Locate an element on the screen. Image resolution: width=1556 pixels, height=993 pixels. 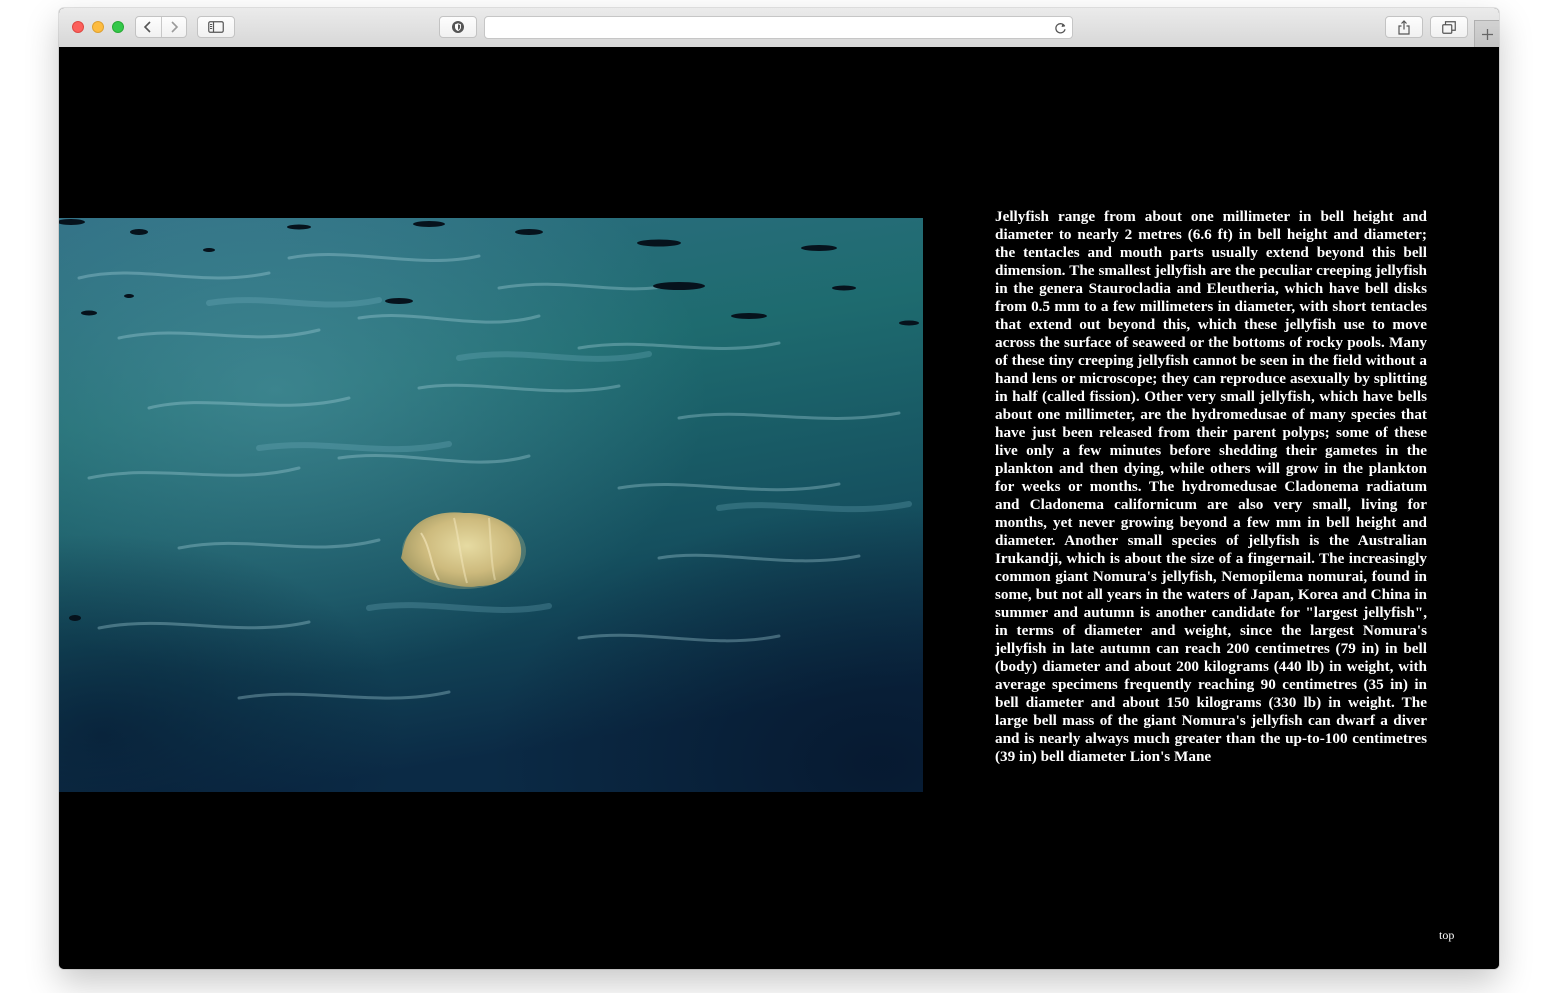
forward-button is located at coordinates (174, 27).